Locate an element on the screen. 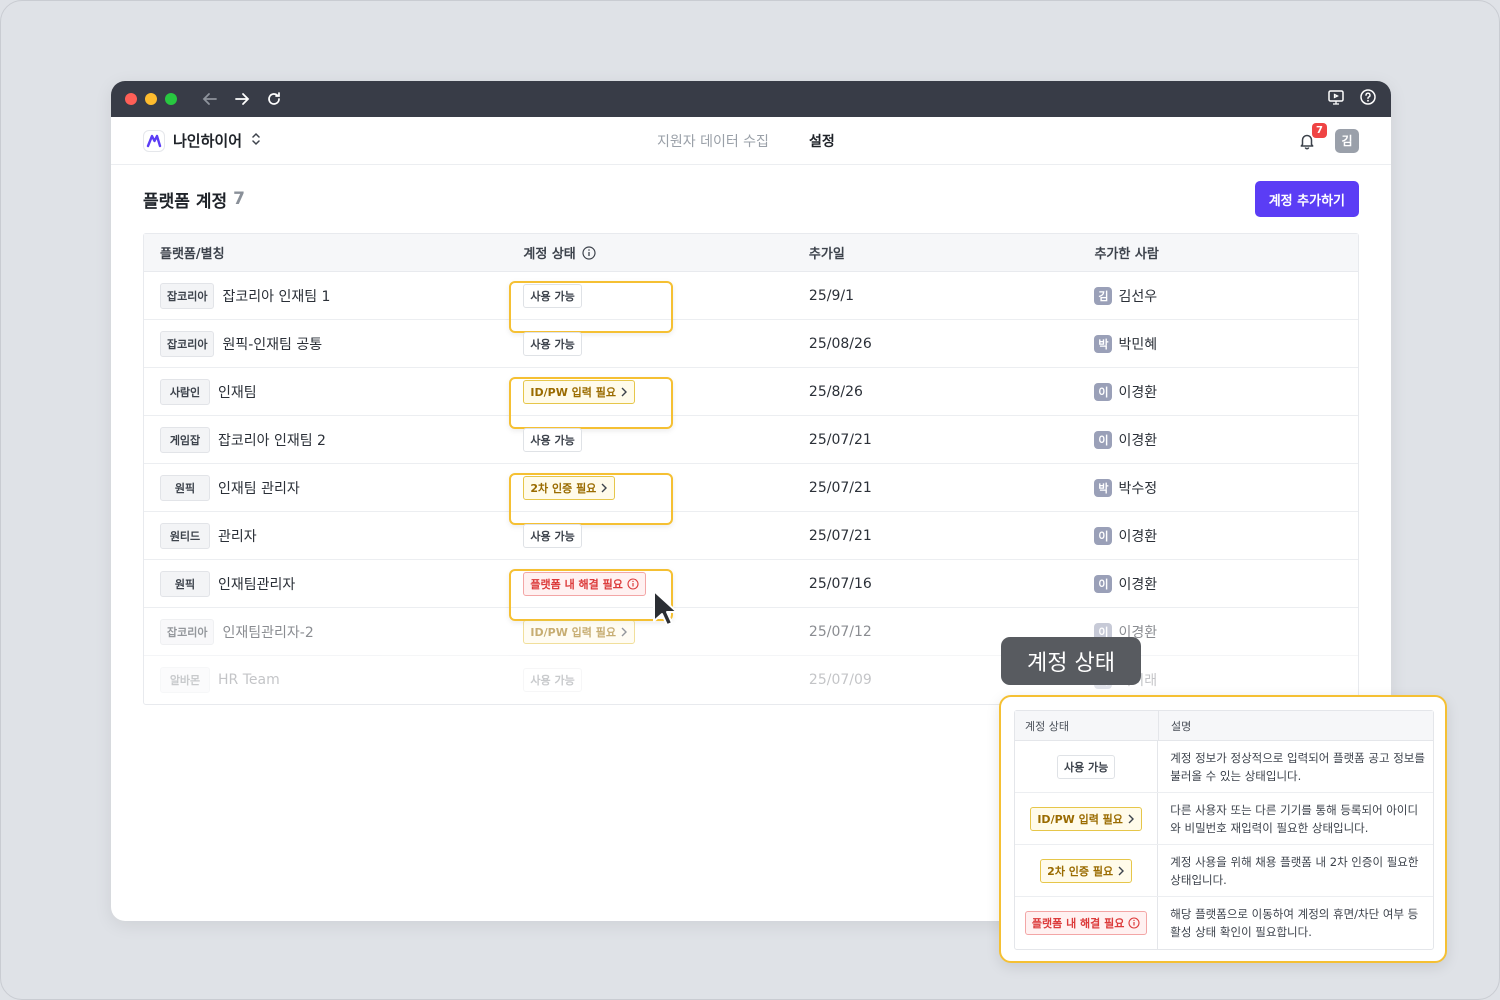 The height and width of the screenshot is (1000, 1500). minimize-window-dot is located at coordinates (151, 99).